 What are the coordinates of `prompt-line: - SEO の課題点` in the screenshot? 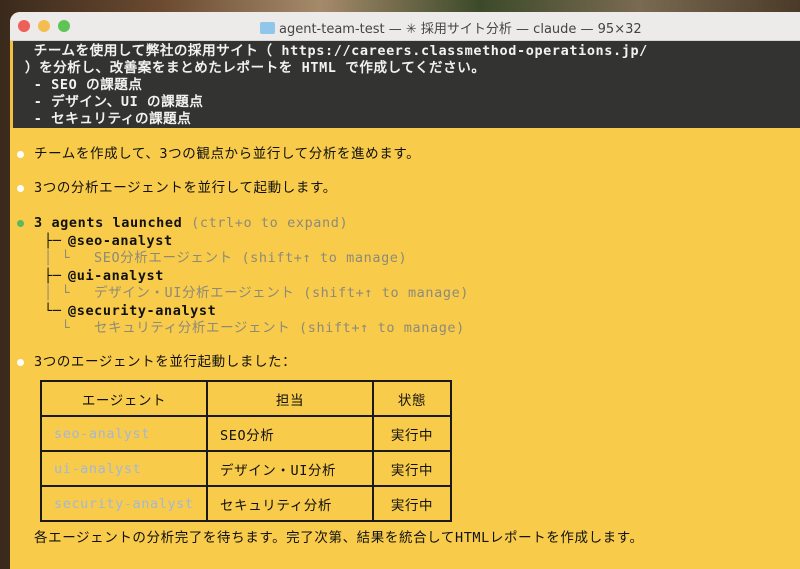 It's located at (84, 85).